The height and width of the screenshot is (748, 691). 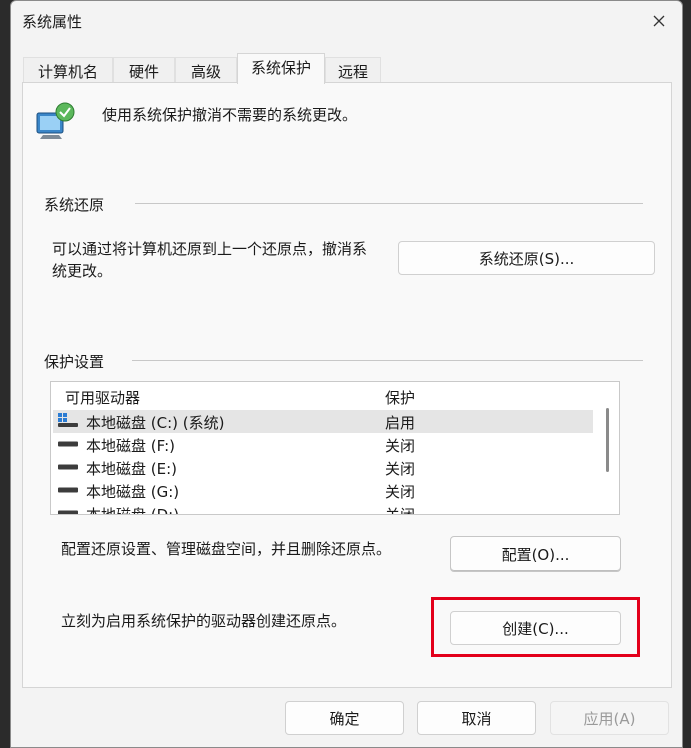 I want to click on tab-label: 计算机名, so click(x=67, y=72).